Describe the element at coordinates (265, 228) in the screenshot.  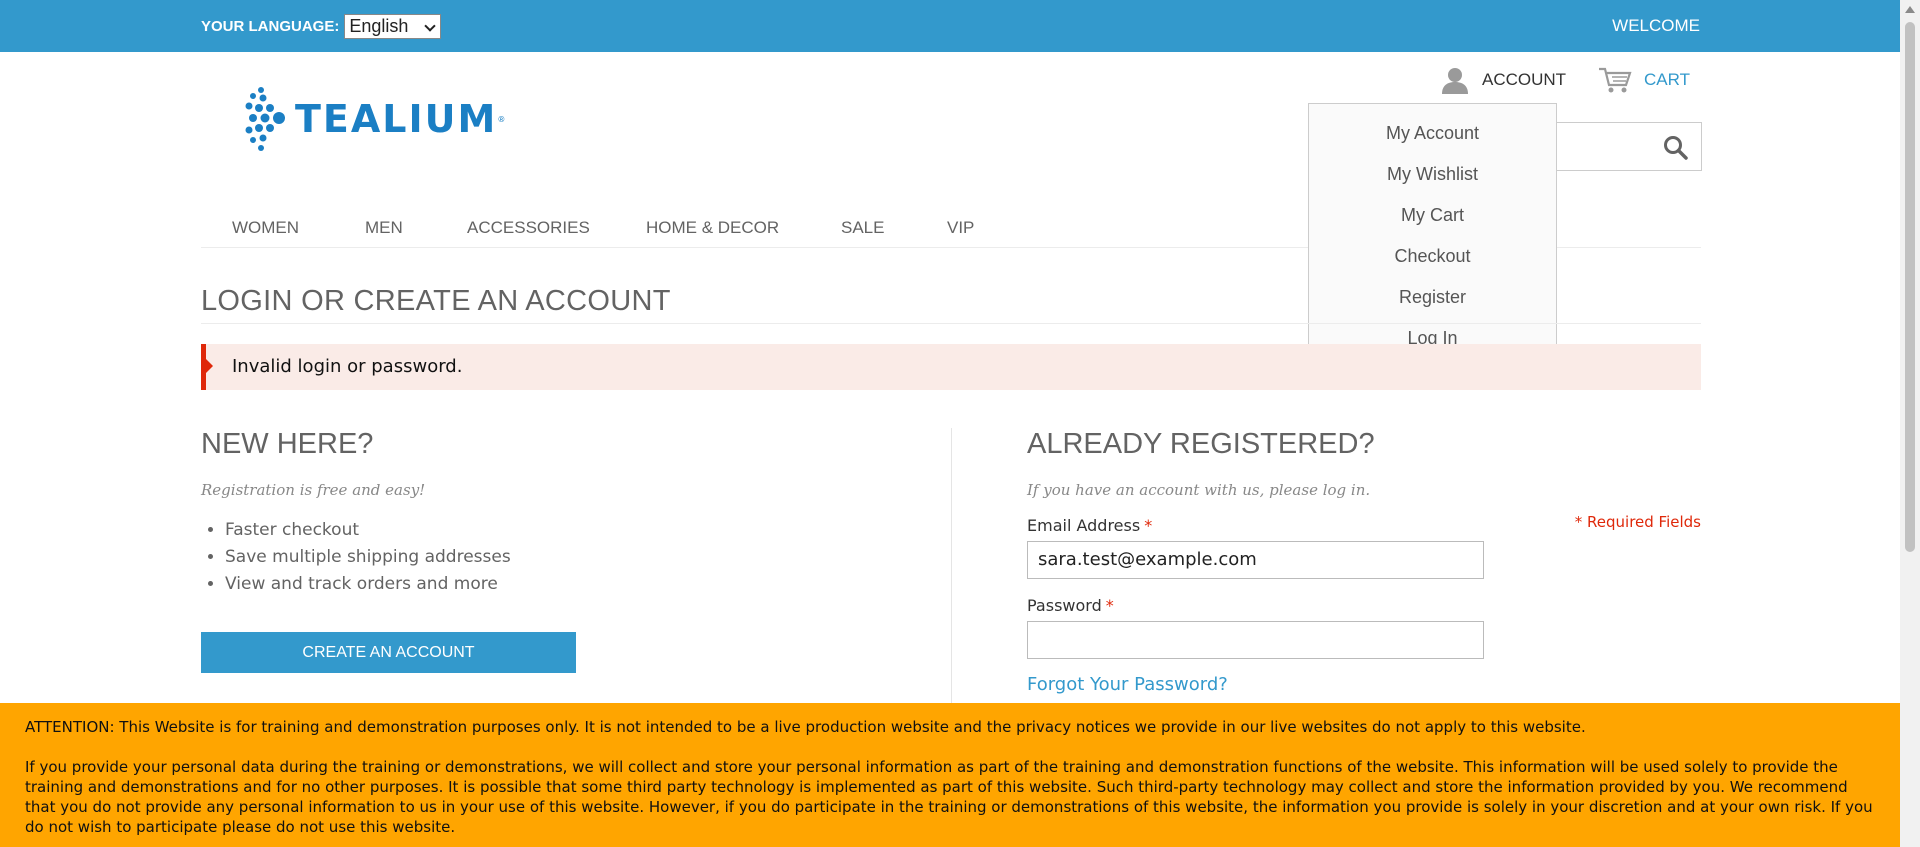
I see `nav-item-women: WOMEN` at that location.